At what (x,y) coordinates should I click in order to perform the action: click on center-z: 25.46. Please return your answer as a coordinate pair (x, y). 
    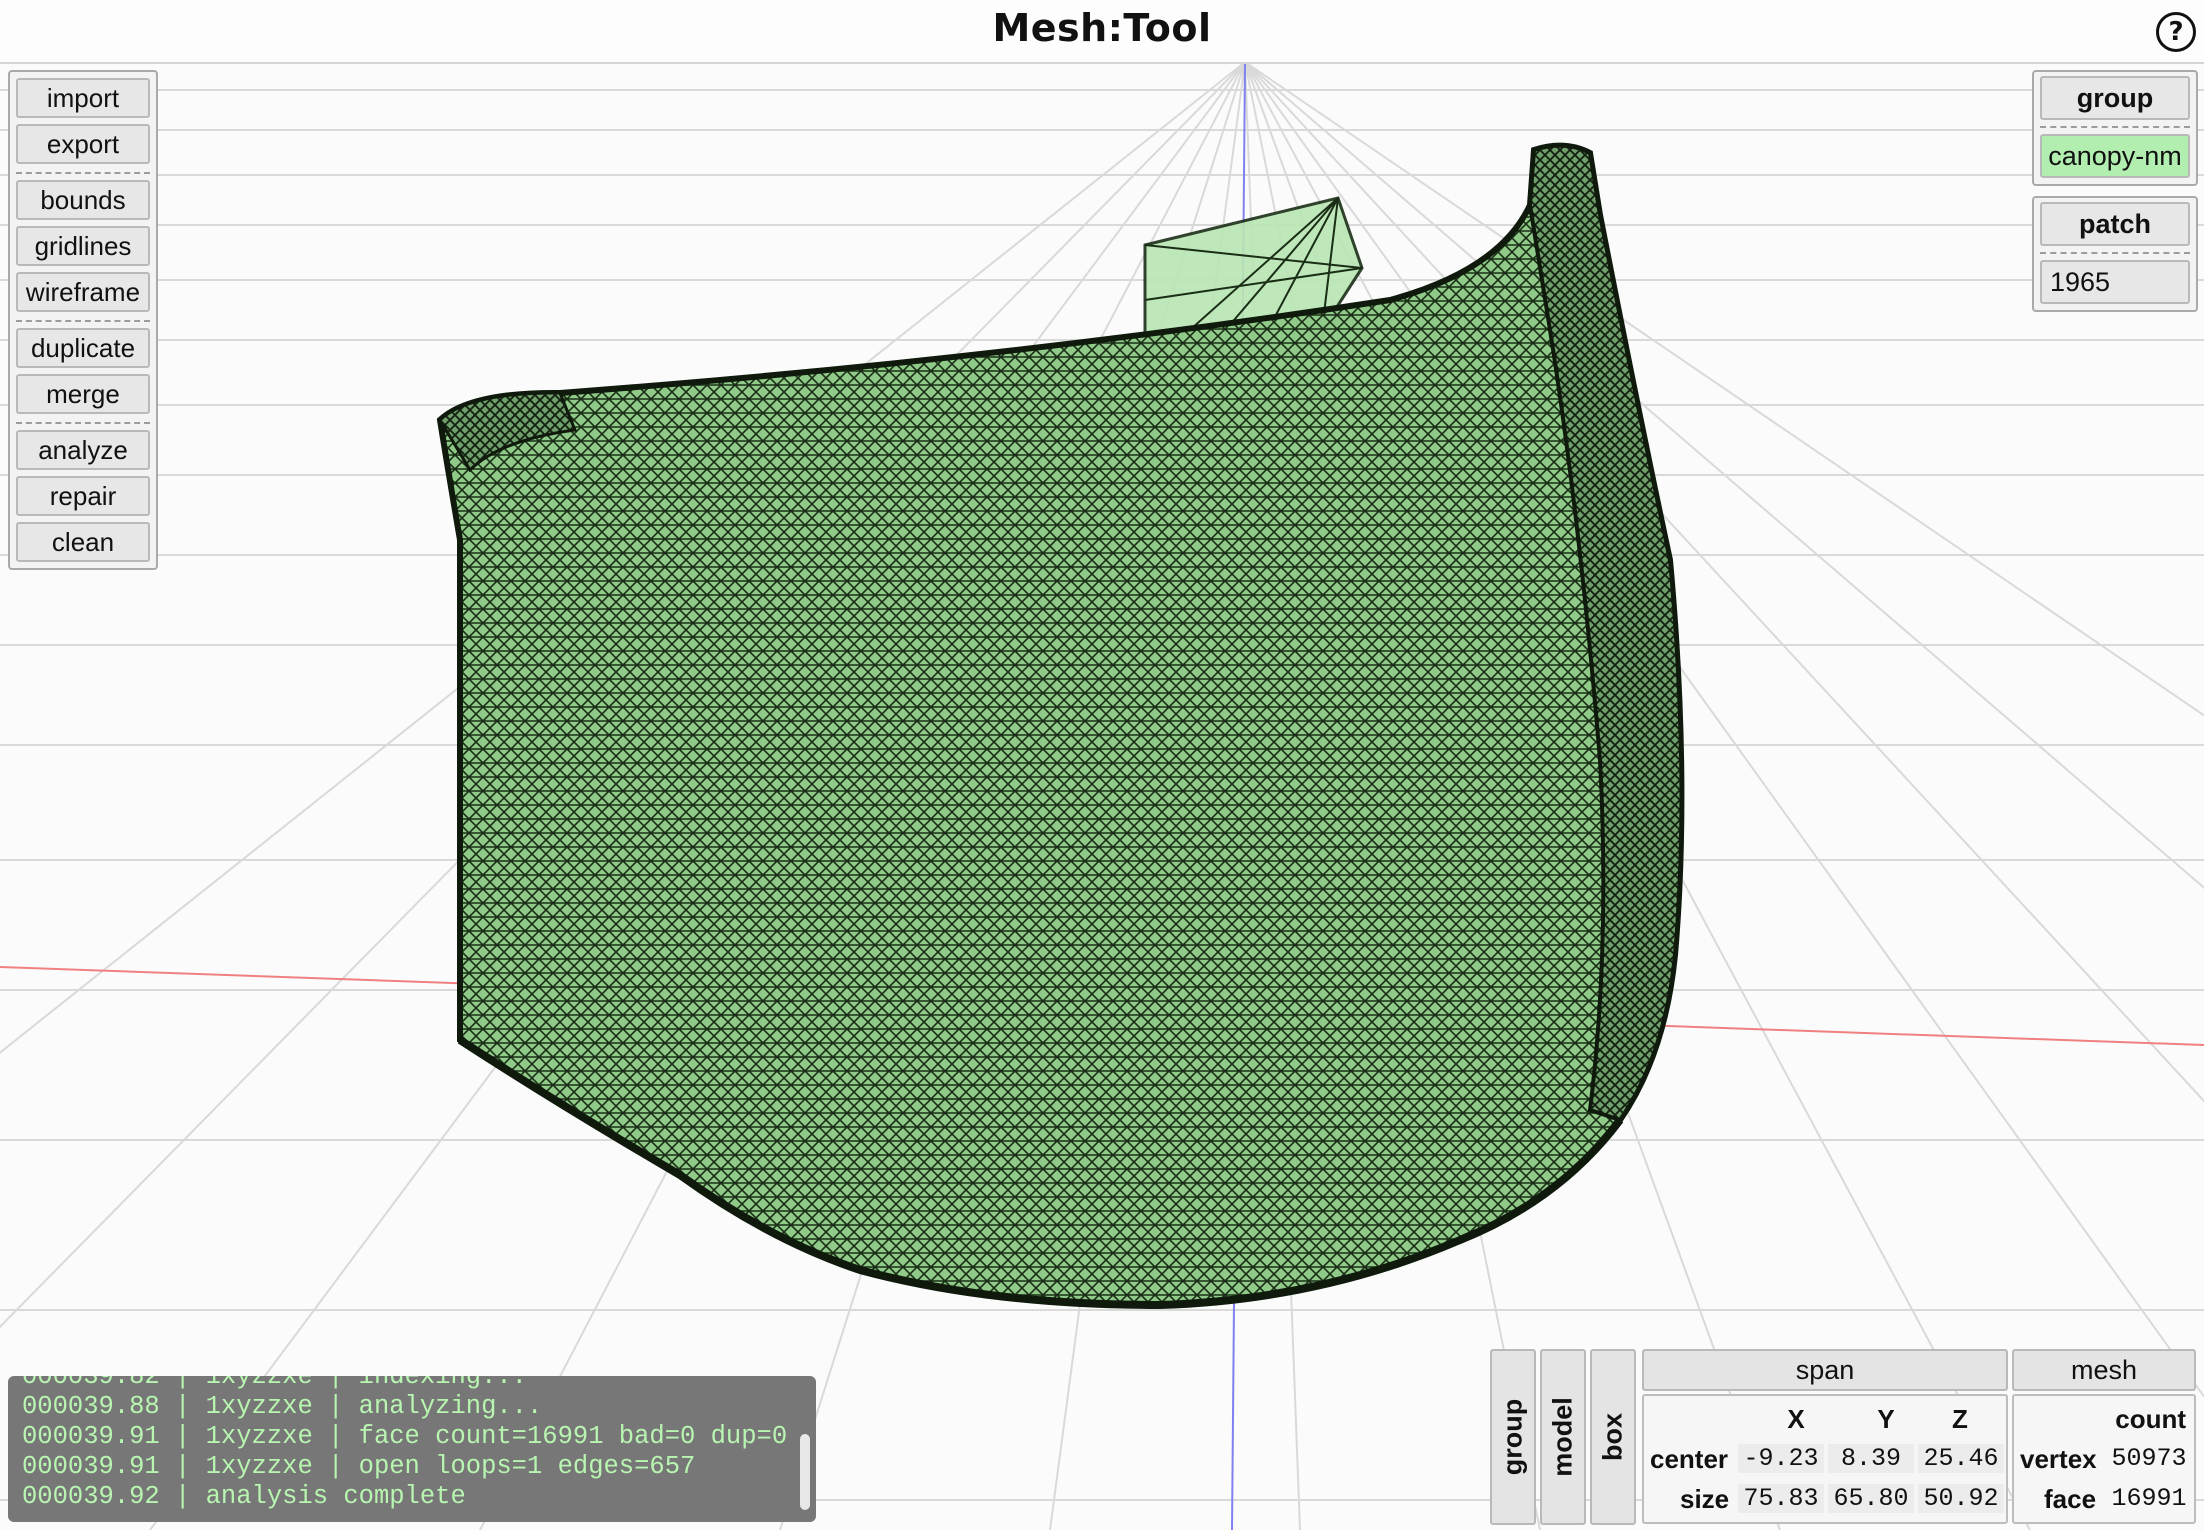
    Looking at the image, I should click on (1961, 1458).